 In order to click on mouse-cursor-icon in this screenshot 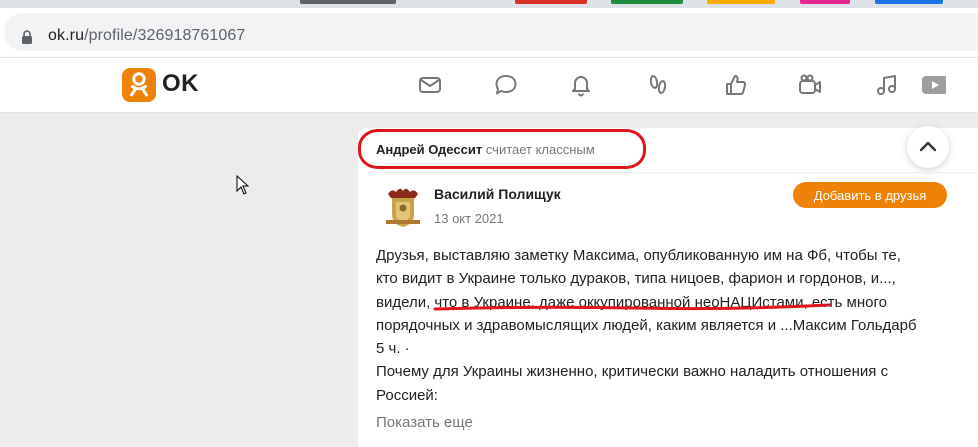, I will do `click(243, 185)`.